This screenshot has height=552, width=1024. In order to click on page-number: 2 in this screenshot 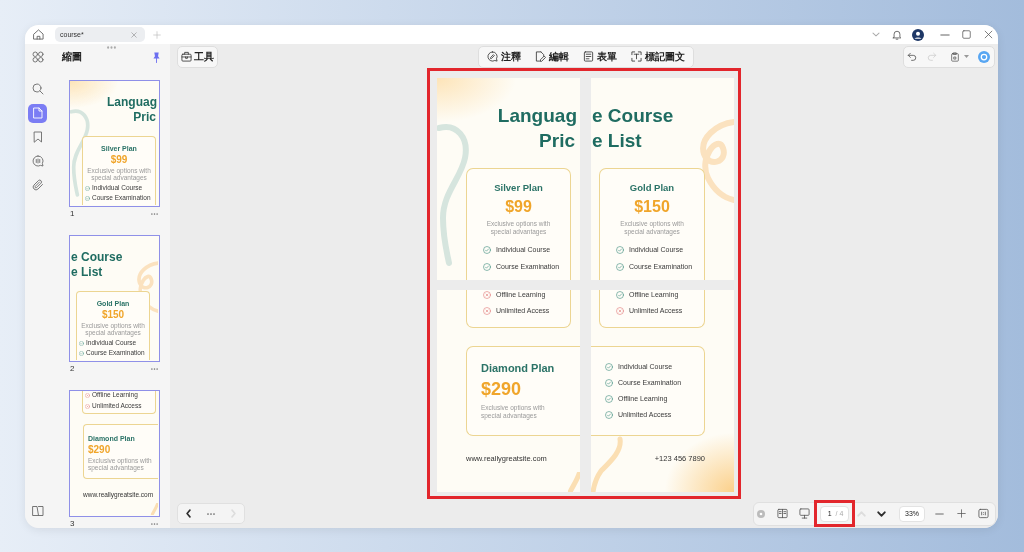, I will do `click(72, 369)`.